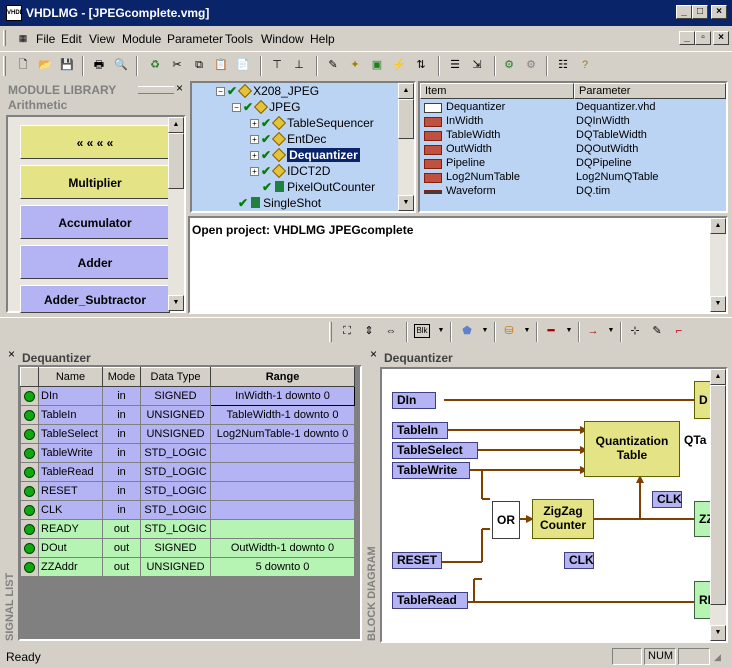  Describe the element at coordinates (187, 567) in the screenshot. I see `table-row: ZZAddr out UNSIGNED 5 downto 0` at that location.